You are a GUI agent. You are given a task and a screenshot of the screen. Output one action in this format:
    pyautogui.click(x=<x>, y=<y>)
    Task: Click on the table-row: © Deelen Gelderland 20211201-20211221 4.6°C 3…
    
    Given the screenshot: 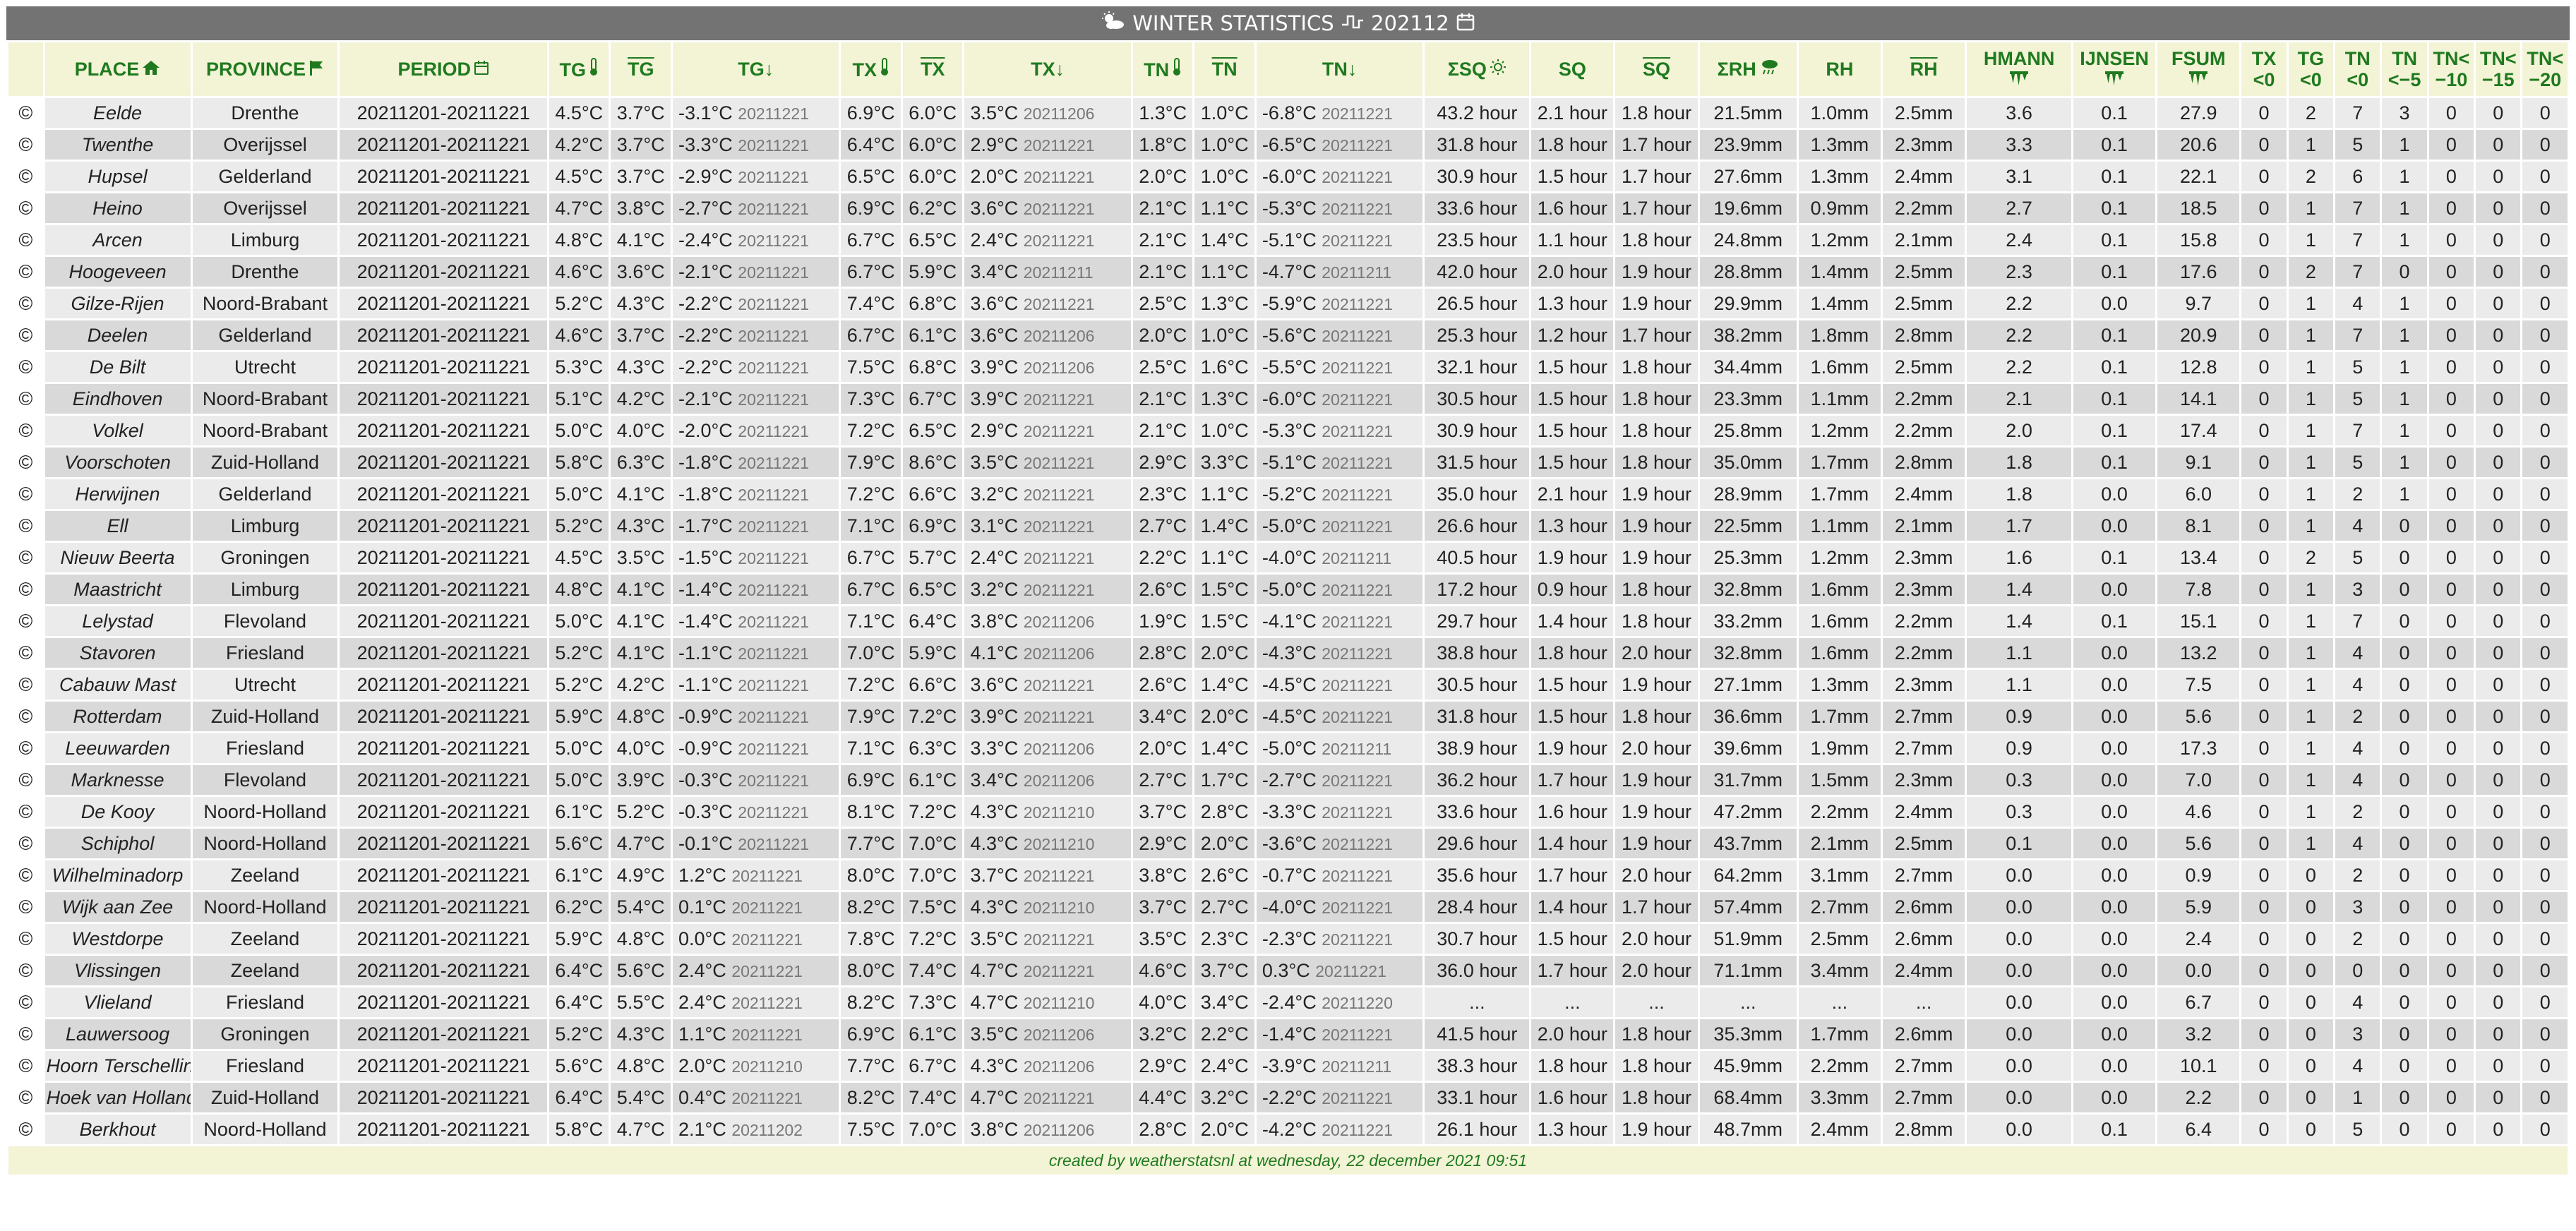 What is the action you would take?
    pyautogui.click(x=1288, y=335)
    